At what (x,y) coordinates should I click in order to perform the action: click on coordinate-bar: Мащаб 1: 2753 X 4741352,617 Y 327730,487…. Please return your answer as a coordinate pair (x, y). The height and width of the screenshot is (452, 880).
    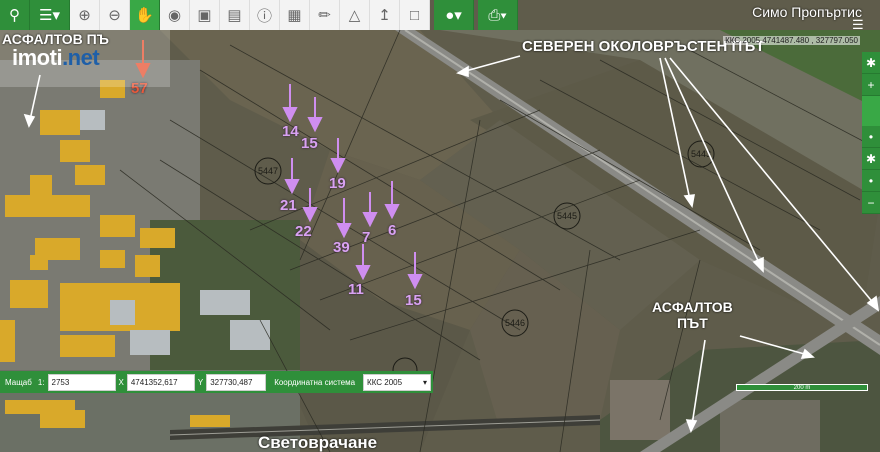
    Looking at the image, I should click on (217, 382).